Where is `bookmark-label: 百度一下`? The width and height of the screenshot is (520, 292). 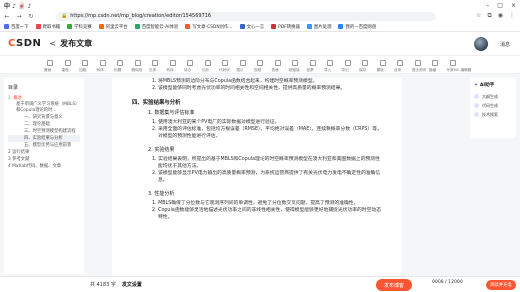 bookmark-label: 百度一下 is located at coordinates (20, 27).